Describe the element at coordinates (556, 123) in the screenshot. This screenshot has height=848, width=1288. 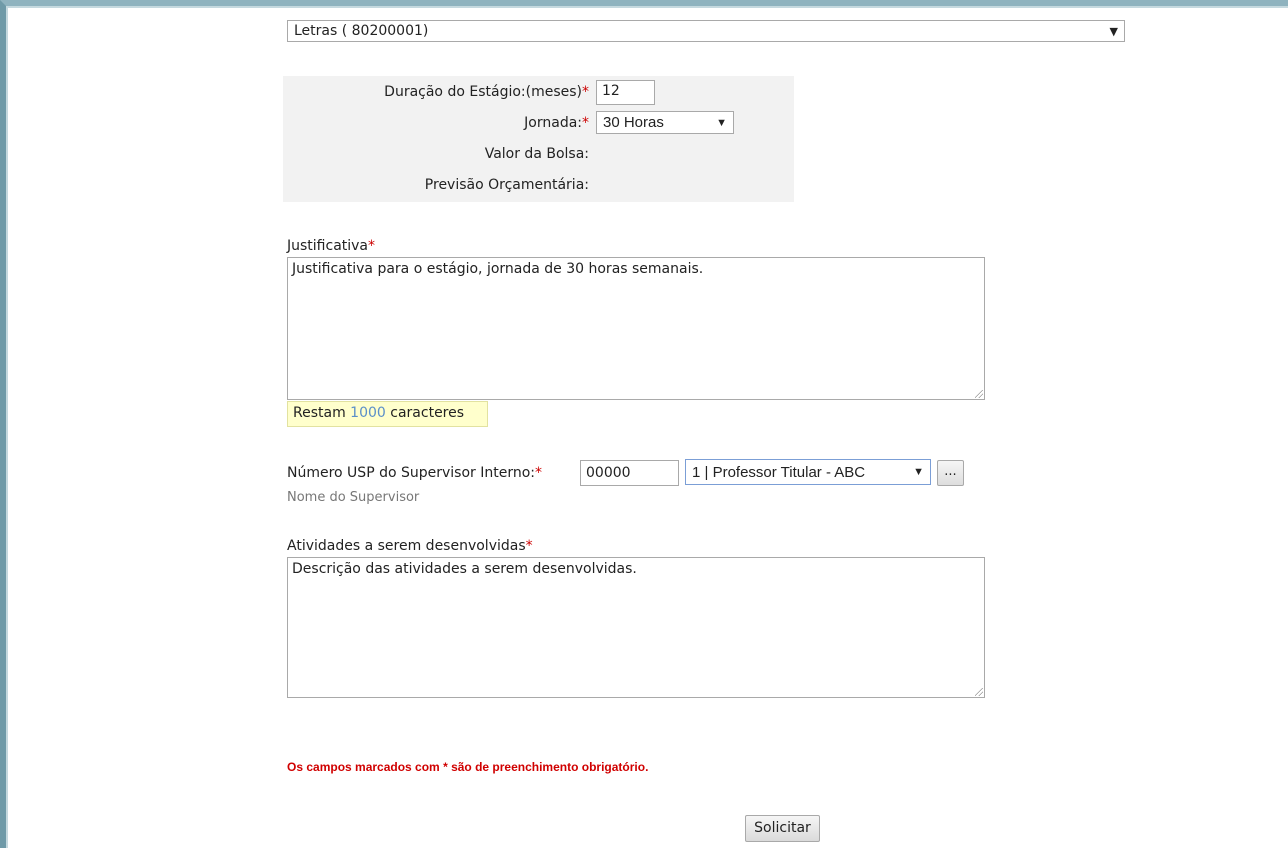
I see `workload-label: Jornada:*` at that location.